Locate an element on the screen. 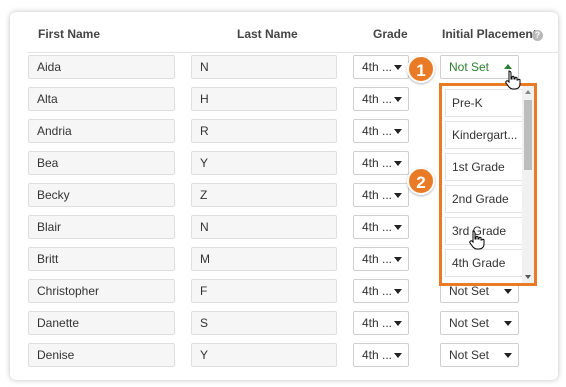 The width and height of the screenshot is (566, 387). dropdown-scrollbar is located at coordinates (528, 184).